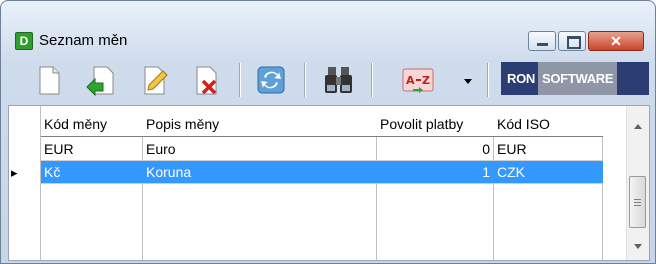  I want to click on table-row-cell: Koruna, so click(260, 172).